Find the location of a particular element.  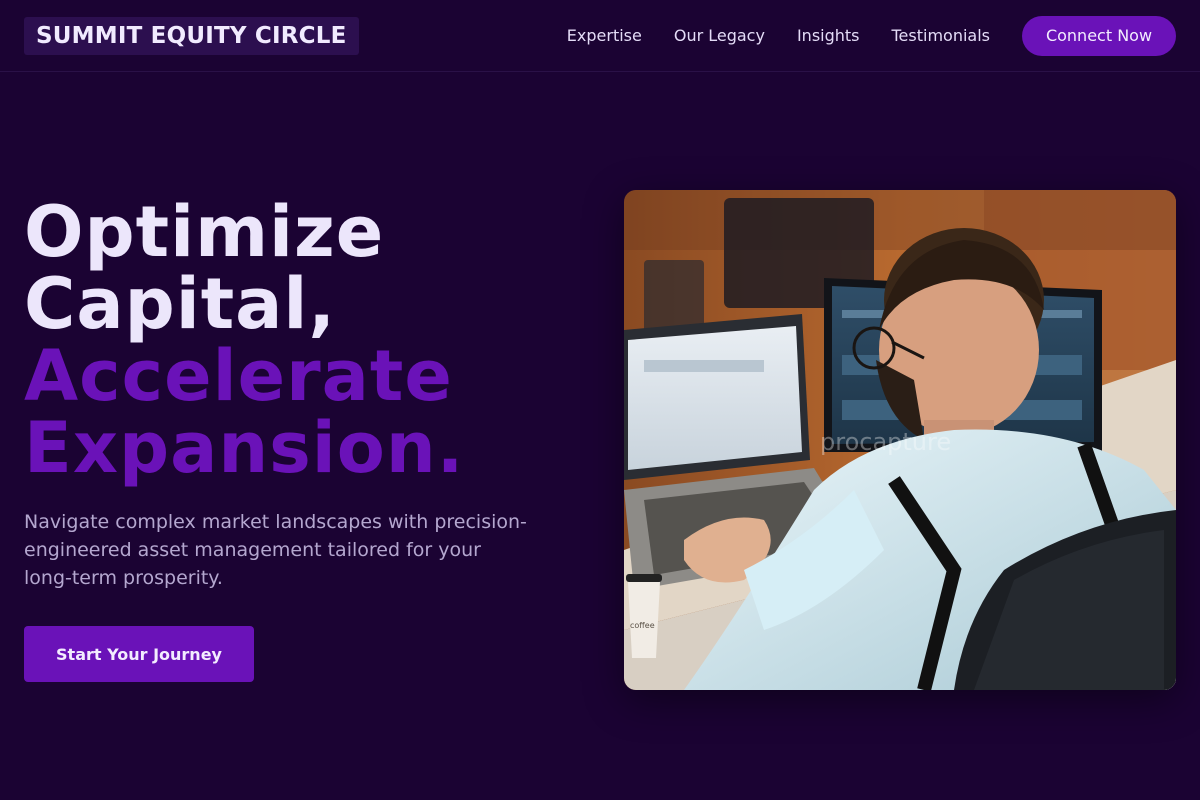

site-logo: SUMMIT EQUITY CIRCLE is located at coordinates (191, 35).